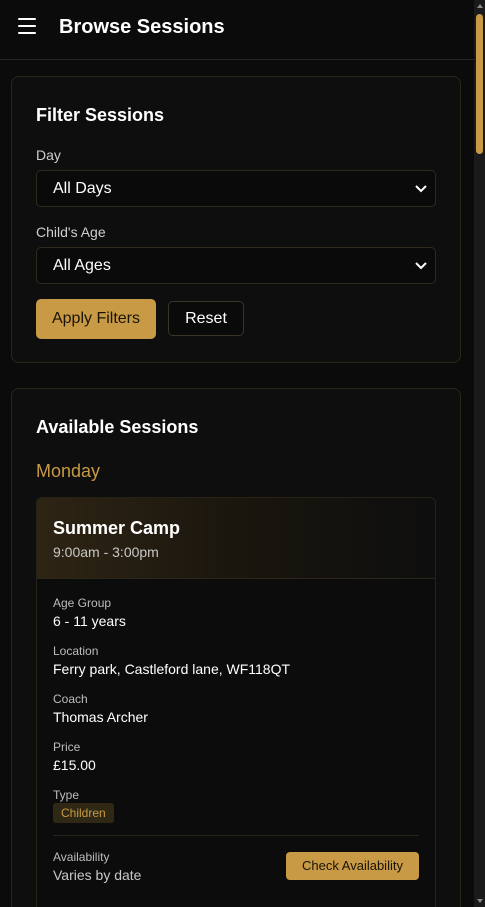  I want to click on filter-title: Filter Sessions, so click(100, 115).